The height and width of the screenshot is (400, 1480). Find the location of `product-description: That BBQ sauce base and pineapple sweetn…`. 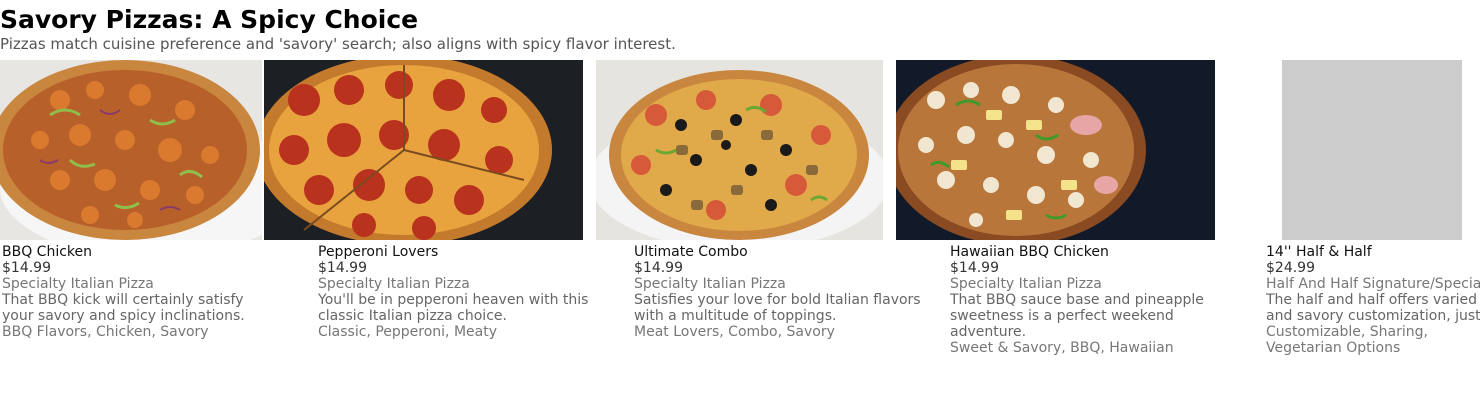

product-description: That BBQ sauce base and pineapple sweetn… is located at coordinates (1077, 316).